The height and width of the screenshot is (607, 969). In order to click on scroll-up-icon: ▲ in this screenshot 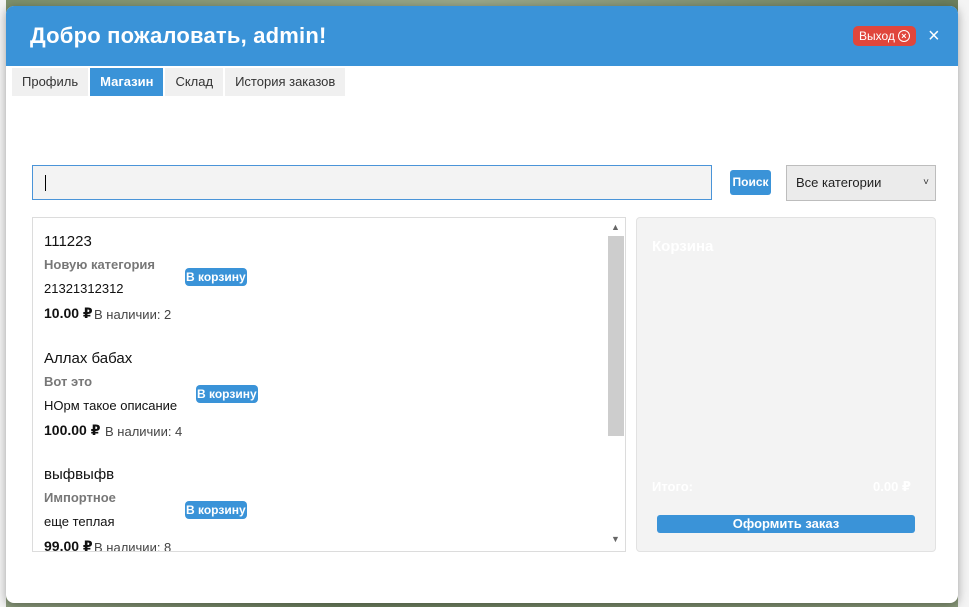, I will do `click(615, 227)`.